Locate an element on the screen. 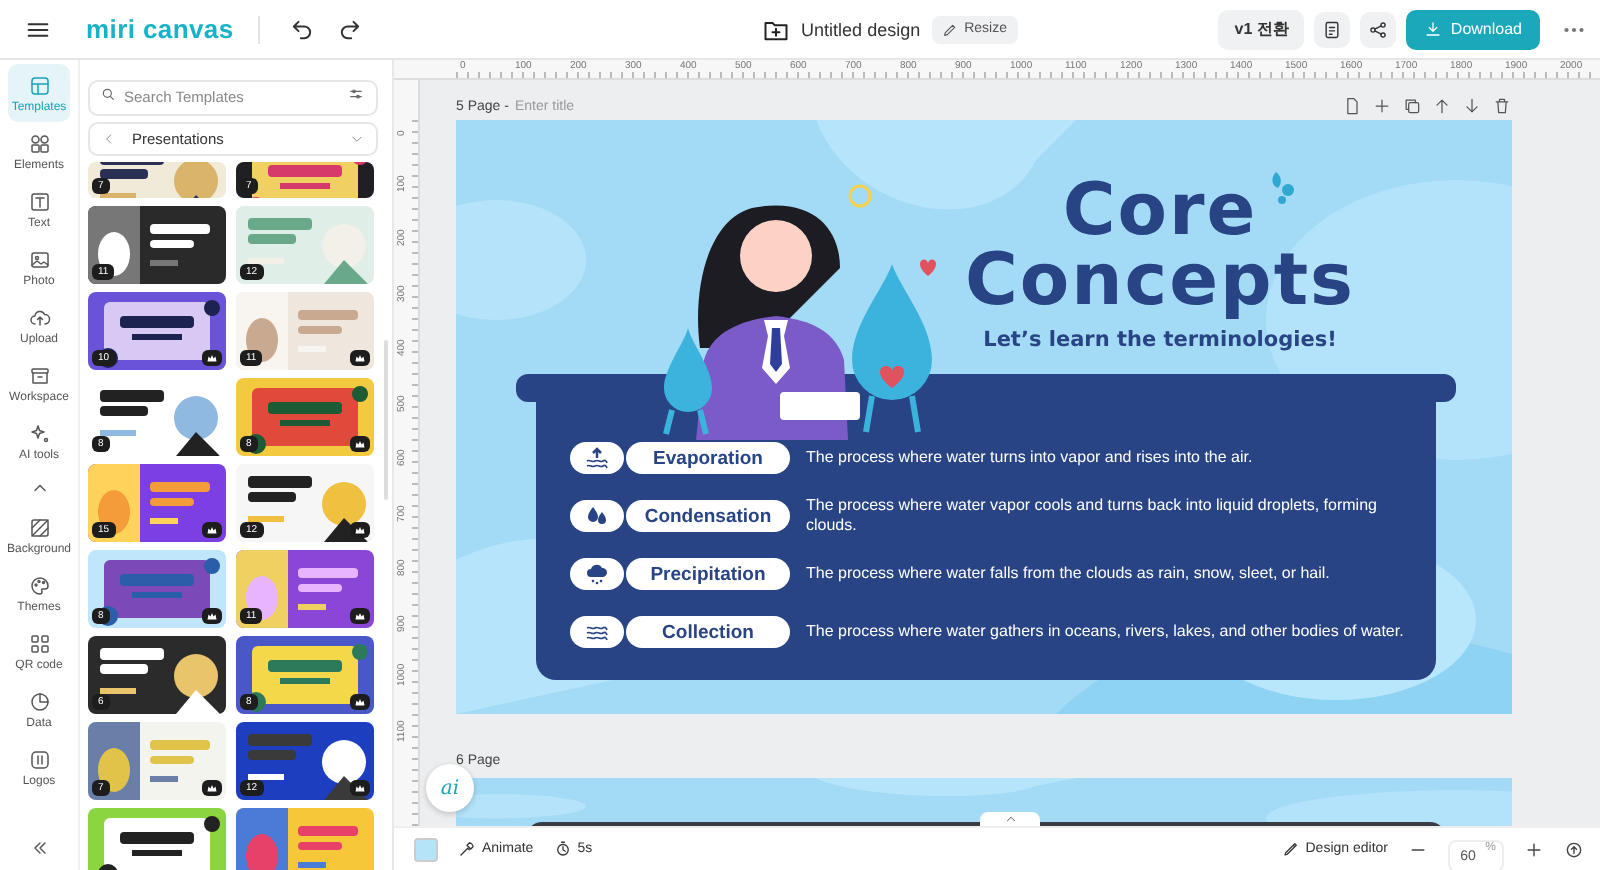 The height and width of the screenshot is (870, 1600). color-swatch is located at coordinates (426, 849).